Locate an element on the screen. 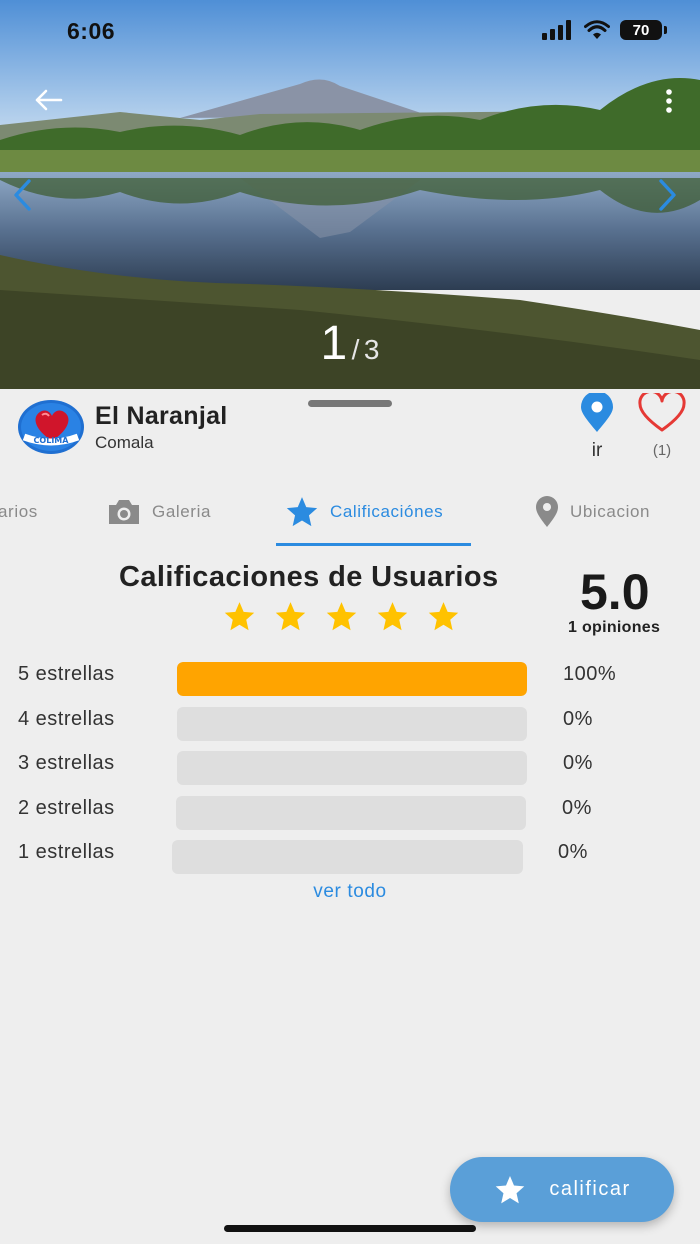  place-header: COLIMA El Naranjal Comala is located at coordinates (122, 427).